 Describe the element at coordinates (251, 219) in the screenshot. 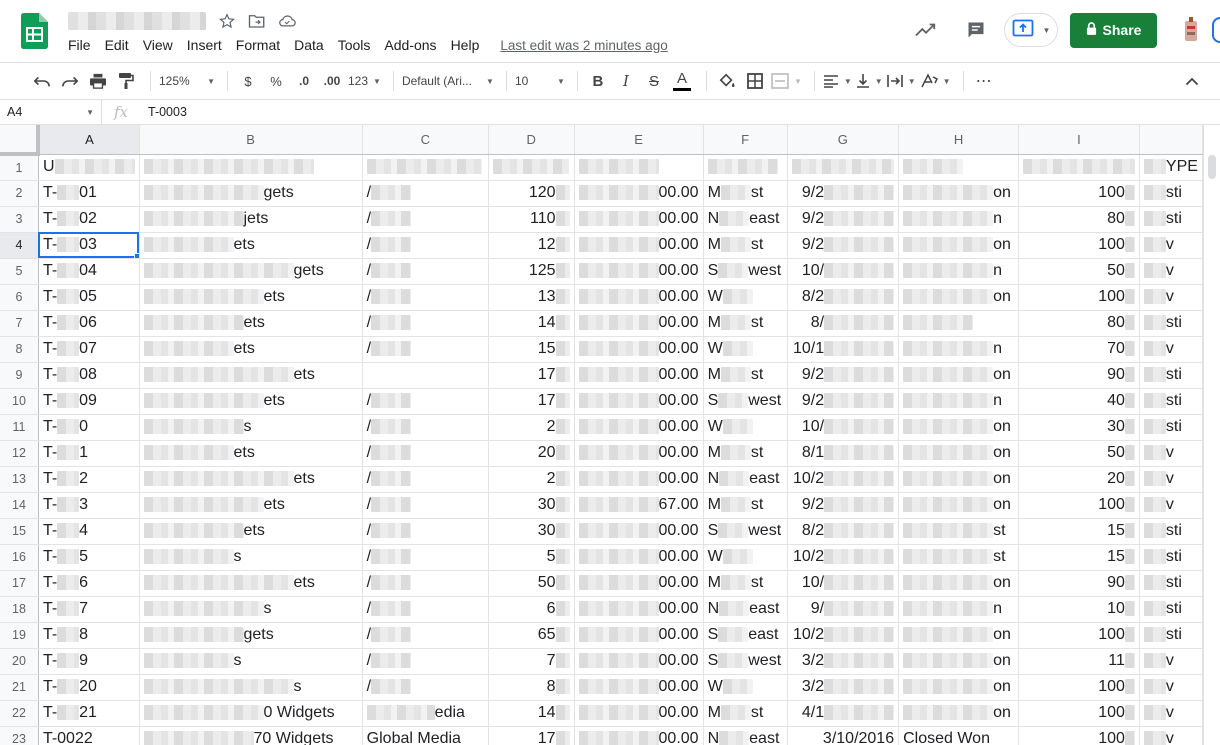

I see `cell-b: jets` at that location.